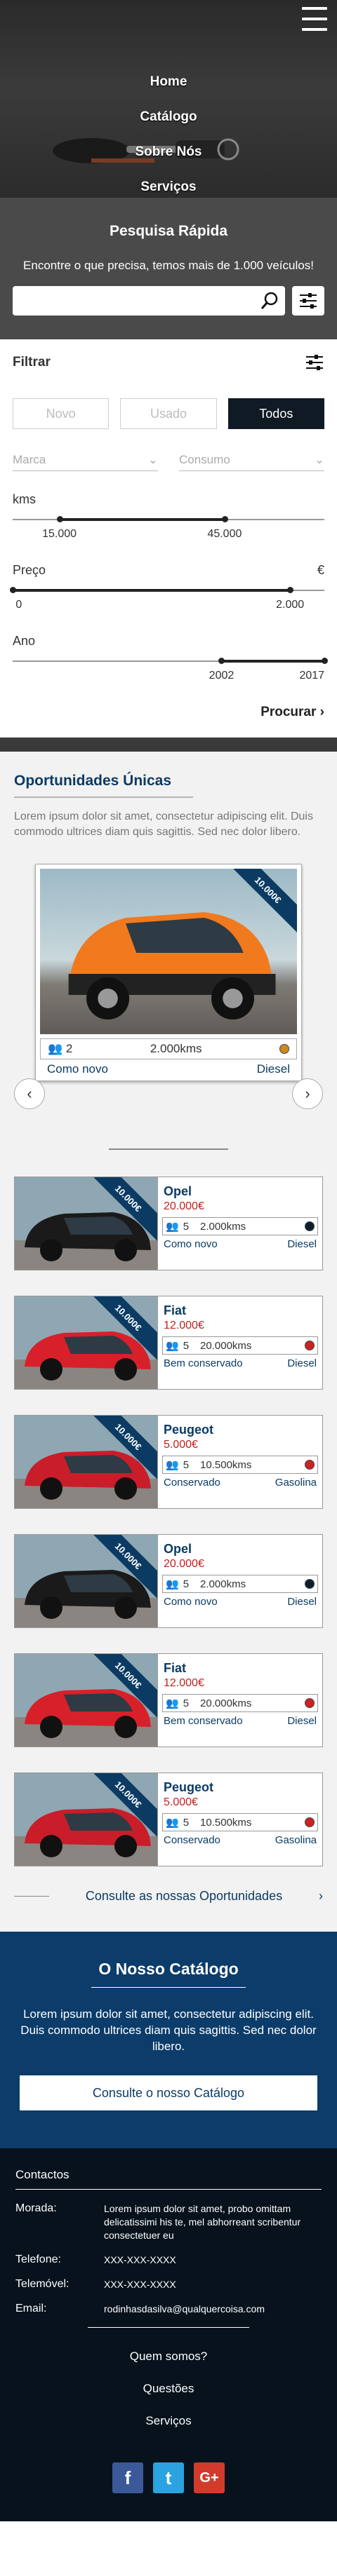  I want to click on quick-search-title: Pesquisa Rápida, so click(168, 231).